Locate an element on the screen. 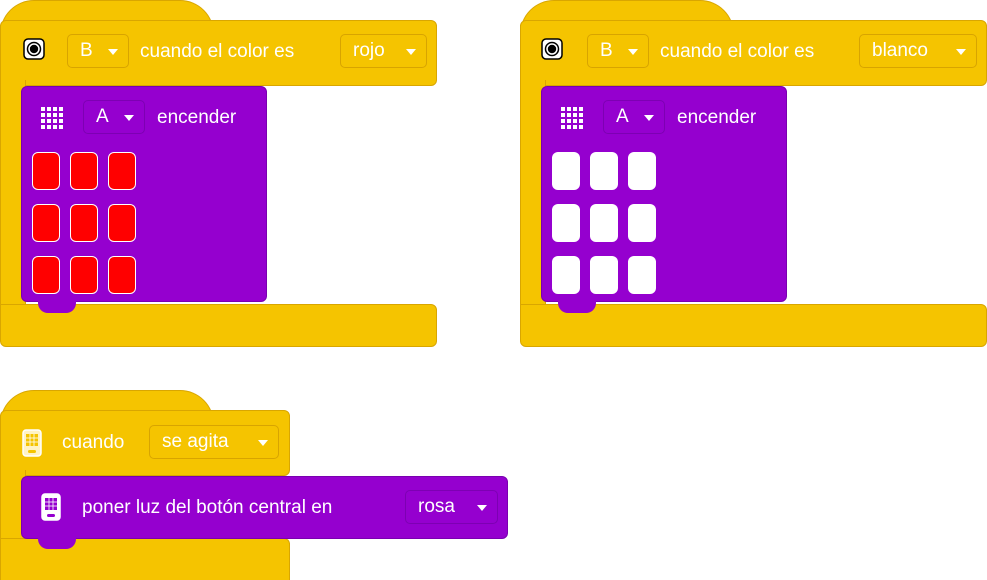  when-label: cuando is located at coordinates (93, 442).